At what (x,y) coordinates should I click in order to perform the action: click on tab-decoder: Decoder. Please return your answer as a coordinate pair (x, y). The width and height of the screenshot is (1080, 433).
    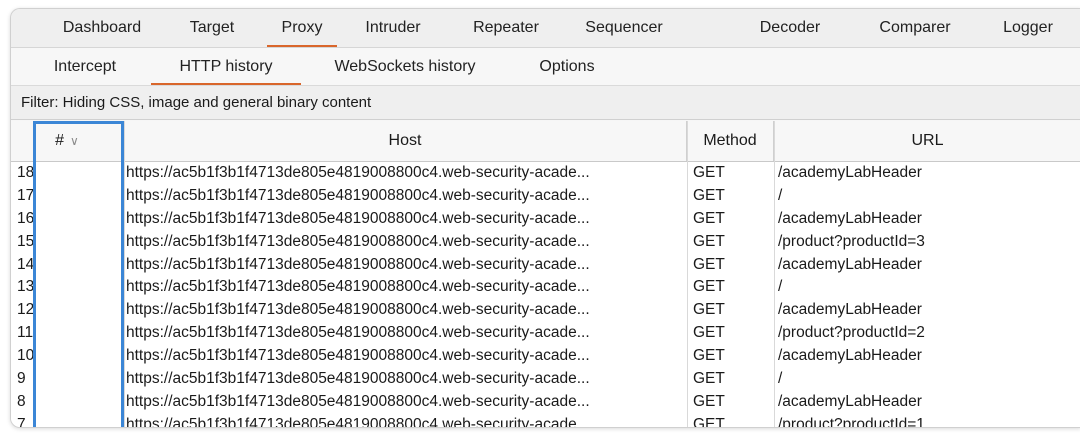
    Looking at the image, I should click on (790, 28).